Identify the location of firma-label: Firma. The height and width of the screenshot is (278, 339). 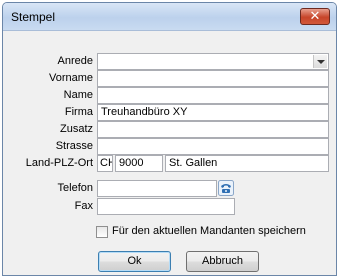
(78, 112).